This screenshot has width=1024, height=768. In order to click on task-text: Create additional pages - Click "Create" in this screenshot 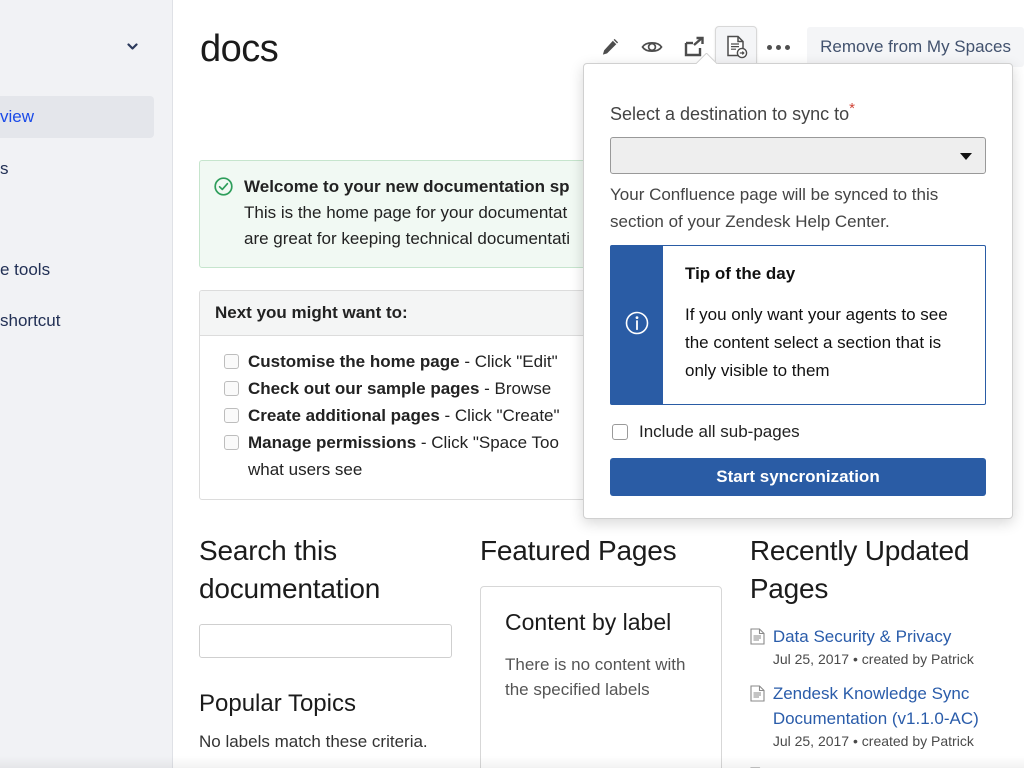, I will do `click(404, 415)`.